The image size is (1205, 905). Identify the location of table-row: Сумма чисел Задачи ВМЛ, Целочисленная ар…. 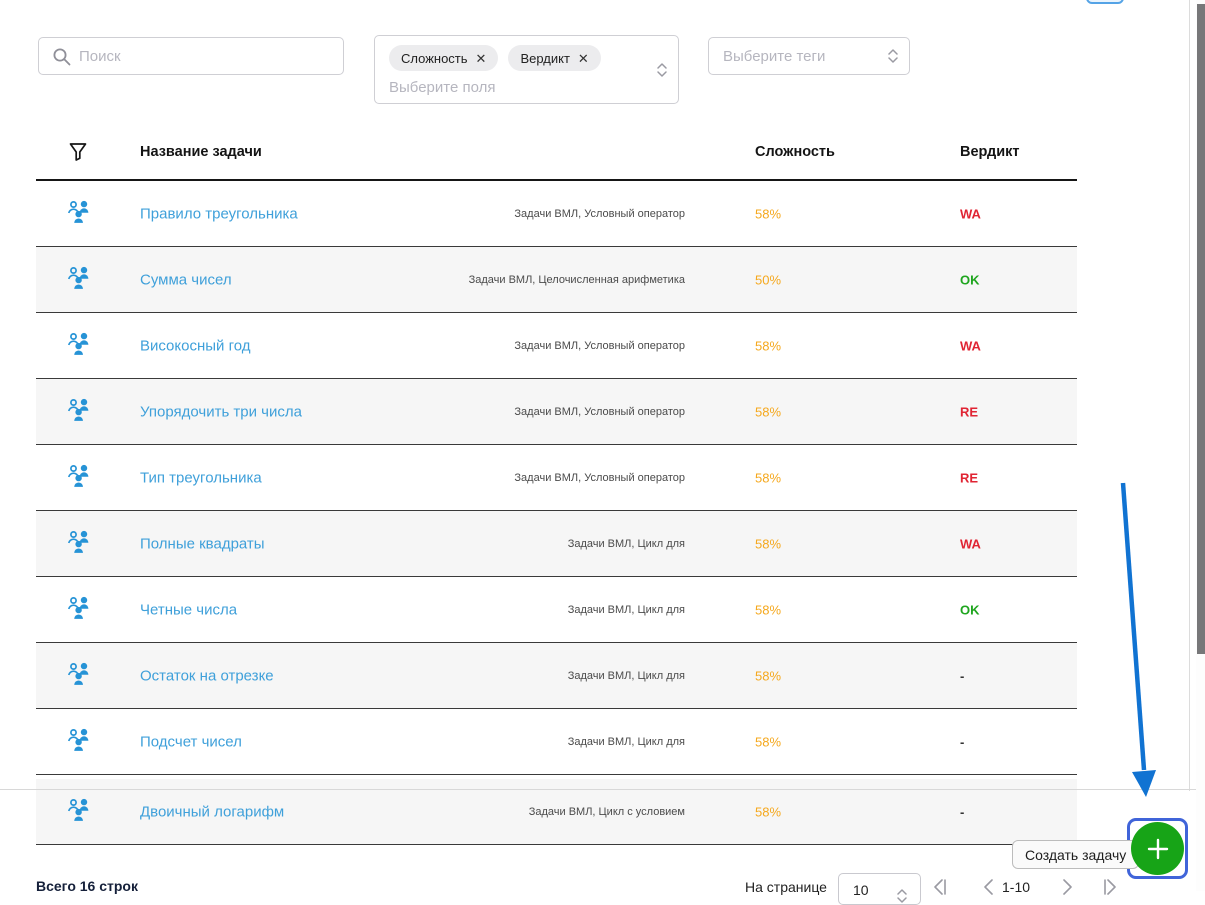
(556, 280).